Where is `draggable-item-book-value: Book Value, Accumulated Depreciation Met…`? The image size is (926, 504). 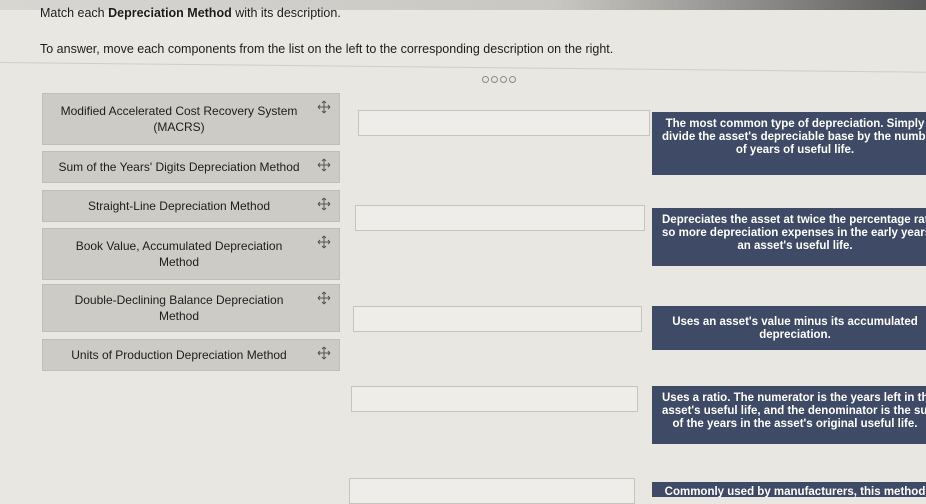 draggable-item-book-value: Book Value, Accumulated Depreciation Met… is located at coordinates (191, 254).